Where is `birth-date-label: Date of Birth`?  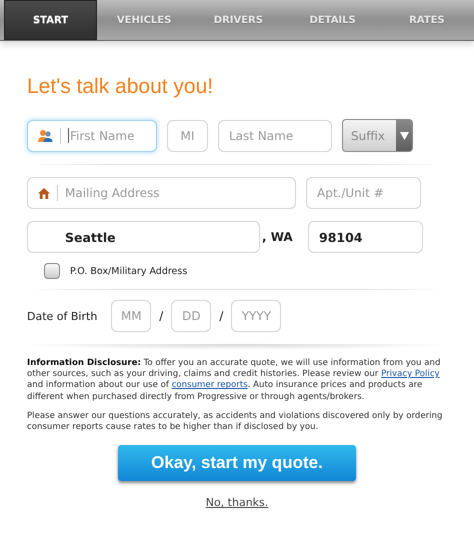 birth-date-label: Date of Birth is located at coordinates (62, 316).